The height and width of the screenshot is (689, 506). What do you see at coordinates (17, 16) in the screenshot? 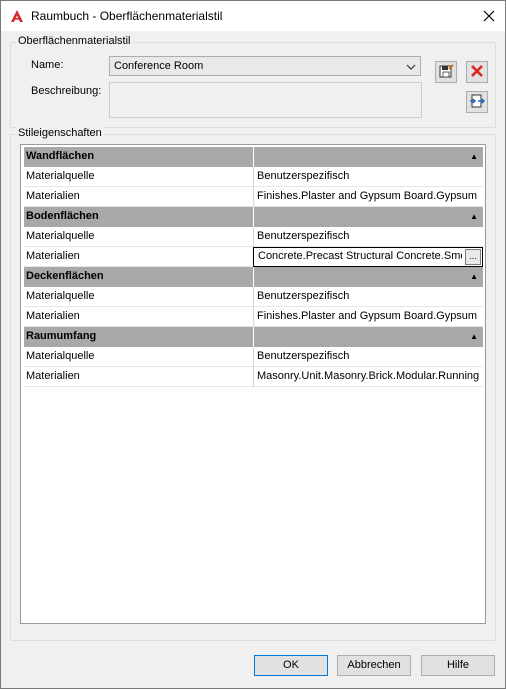
I see `autocad-icon` at bounding box center [17, 16].